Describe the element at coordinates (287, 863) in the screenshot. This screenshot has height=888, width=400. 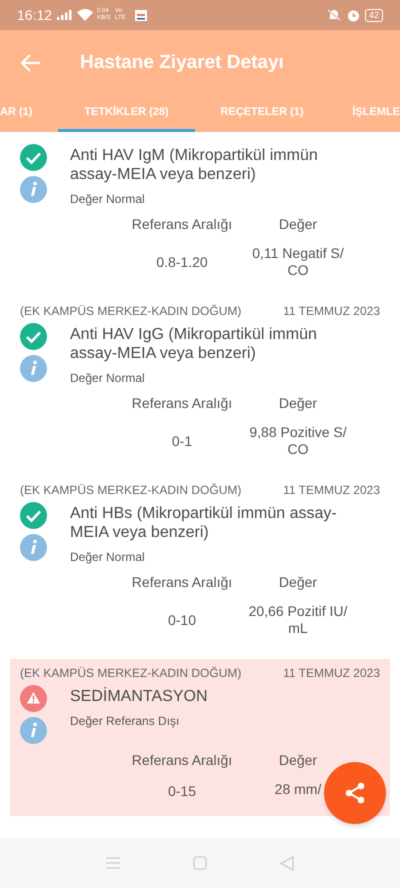
I see `back-icon` at that location.